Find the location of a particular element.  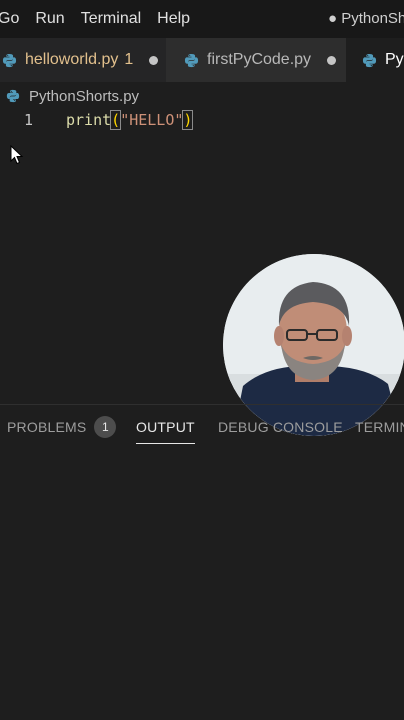

menu-go: Go is located at coordinates (9, 19).